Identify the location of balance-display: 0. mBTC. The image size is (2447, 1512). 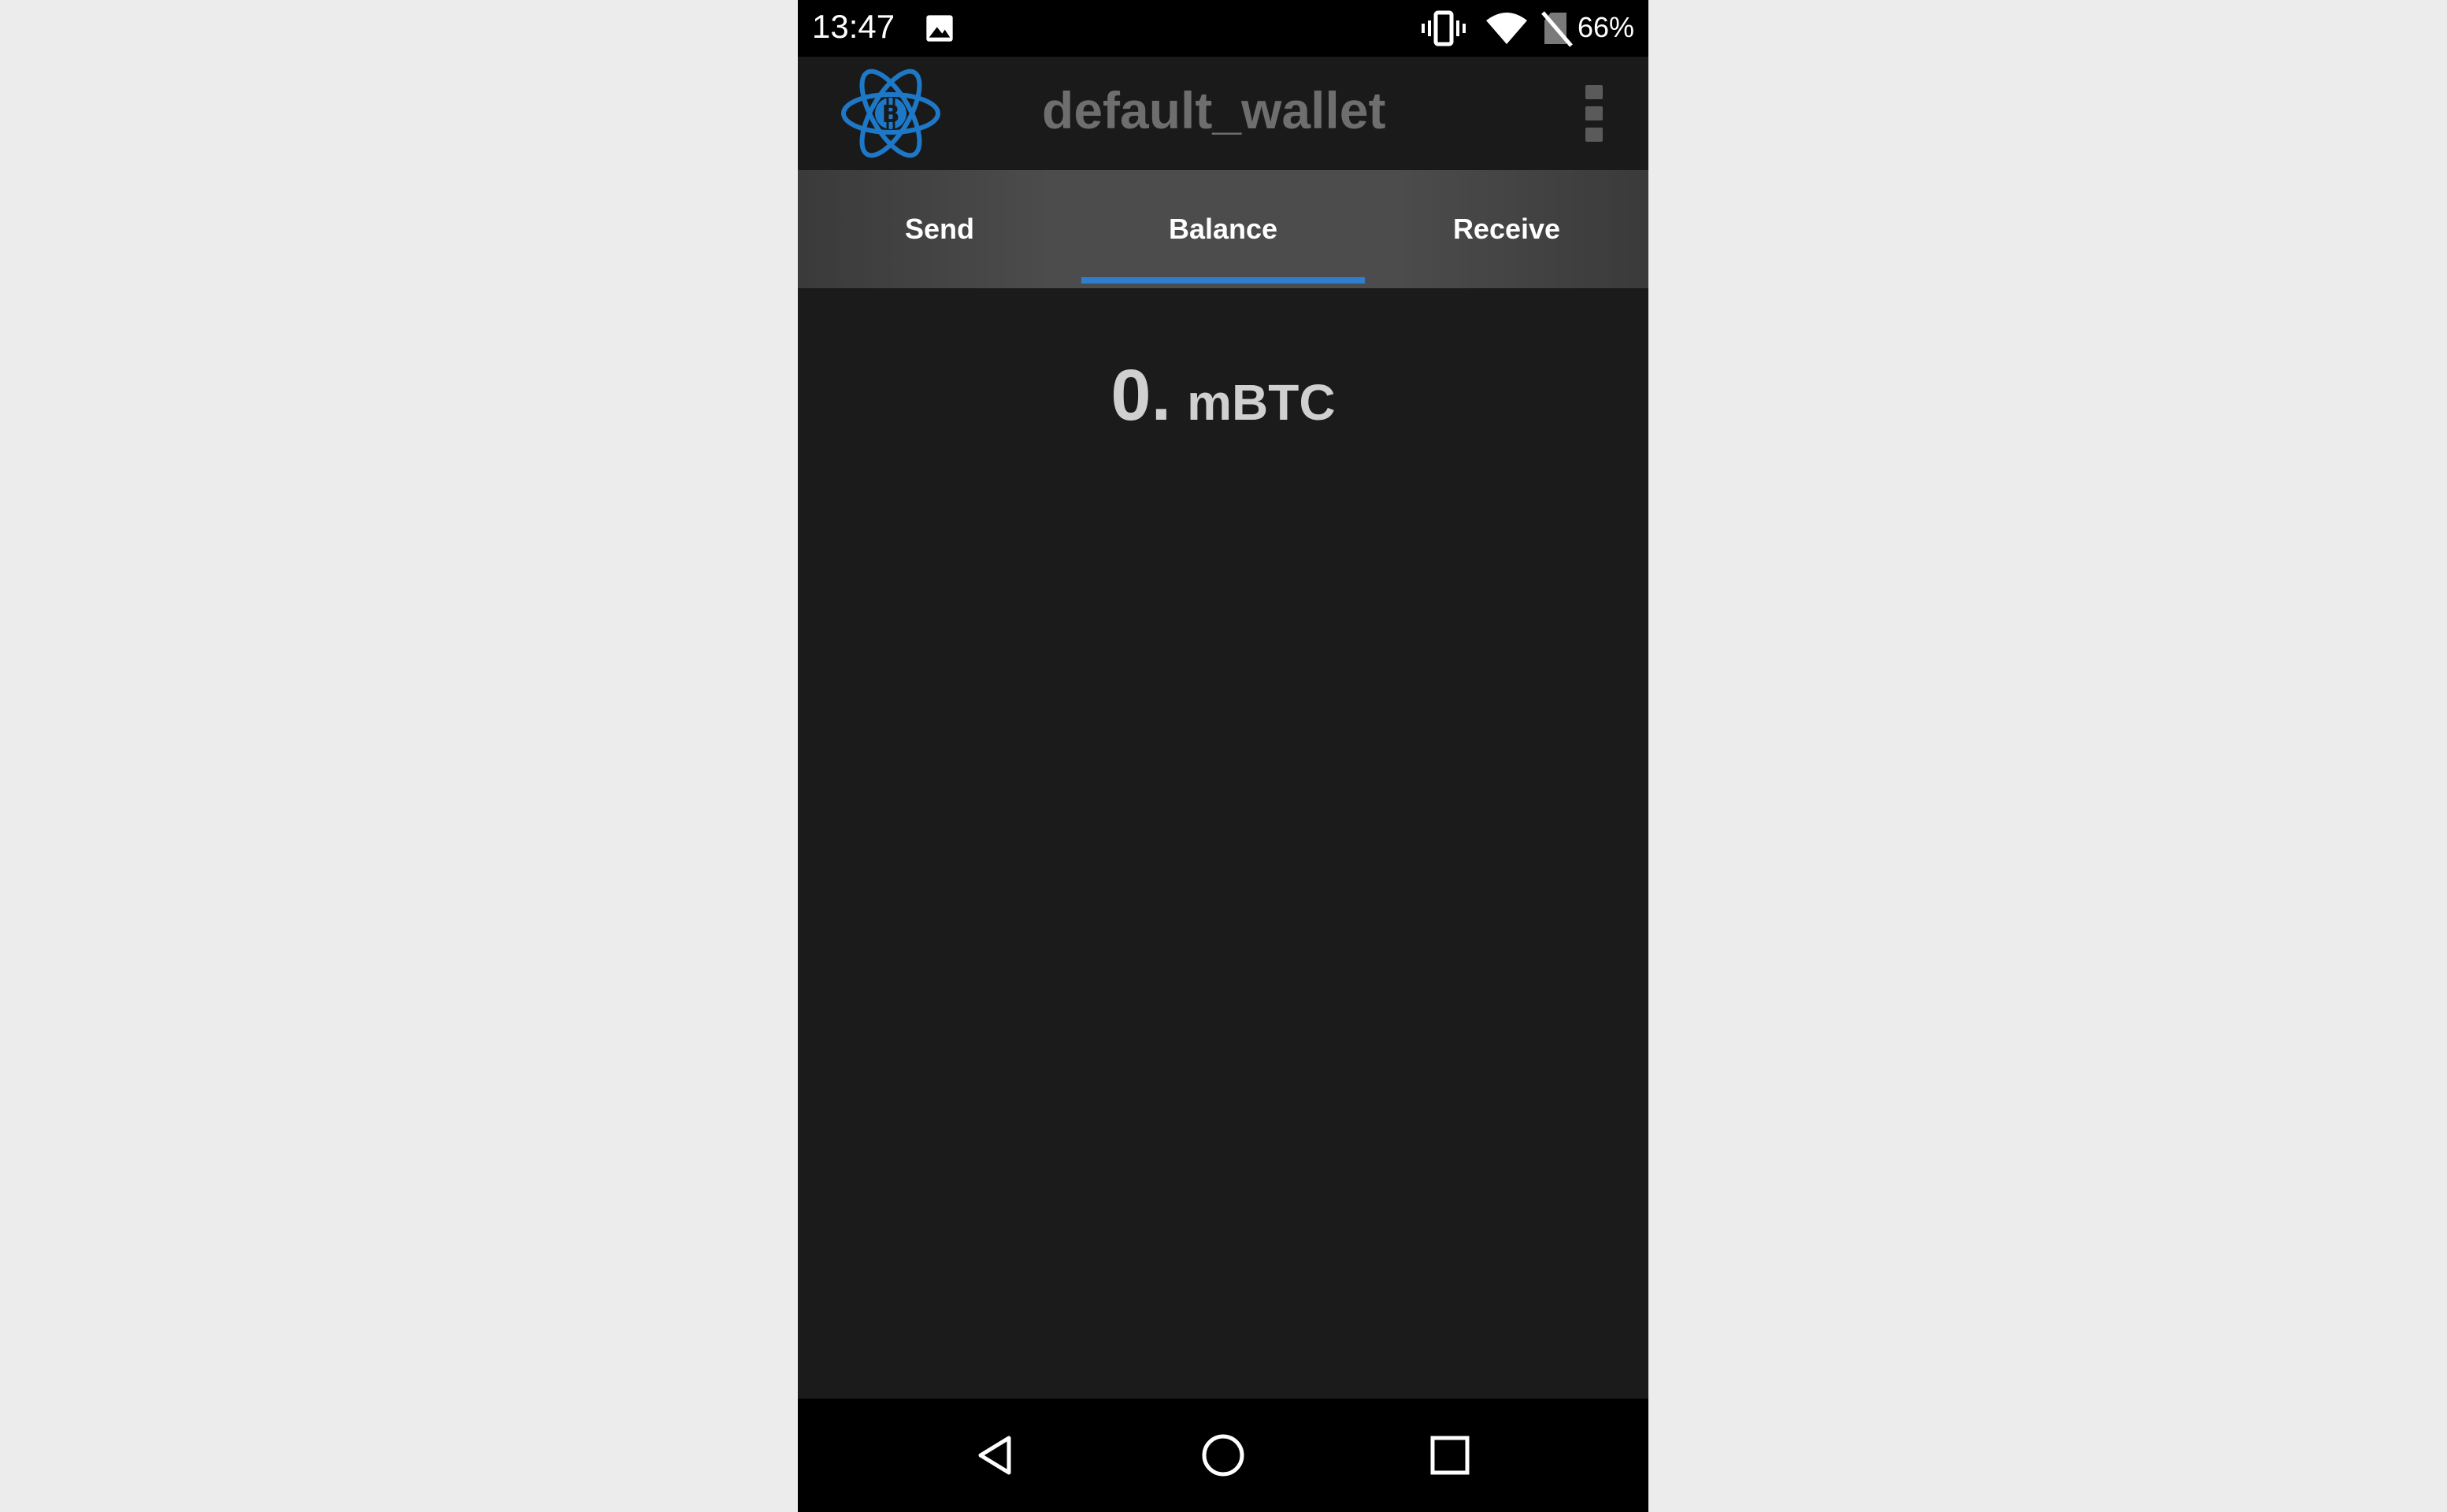
(1223, 395).